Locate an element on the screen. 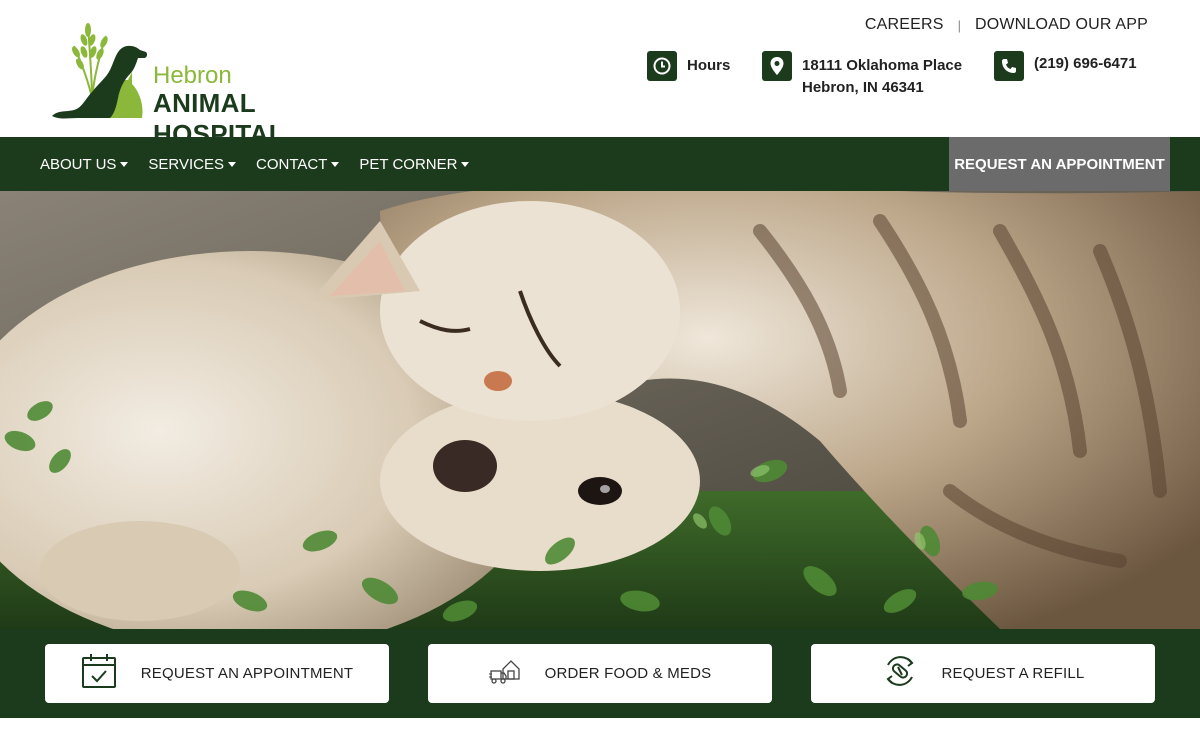  hours-info: Hours is located at coordinates (688, 66).